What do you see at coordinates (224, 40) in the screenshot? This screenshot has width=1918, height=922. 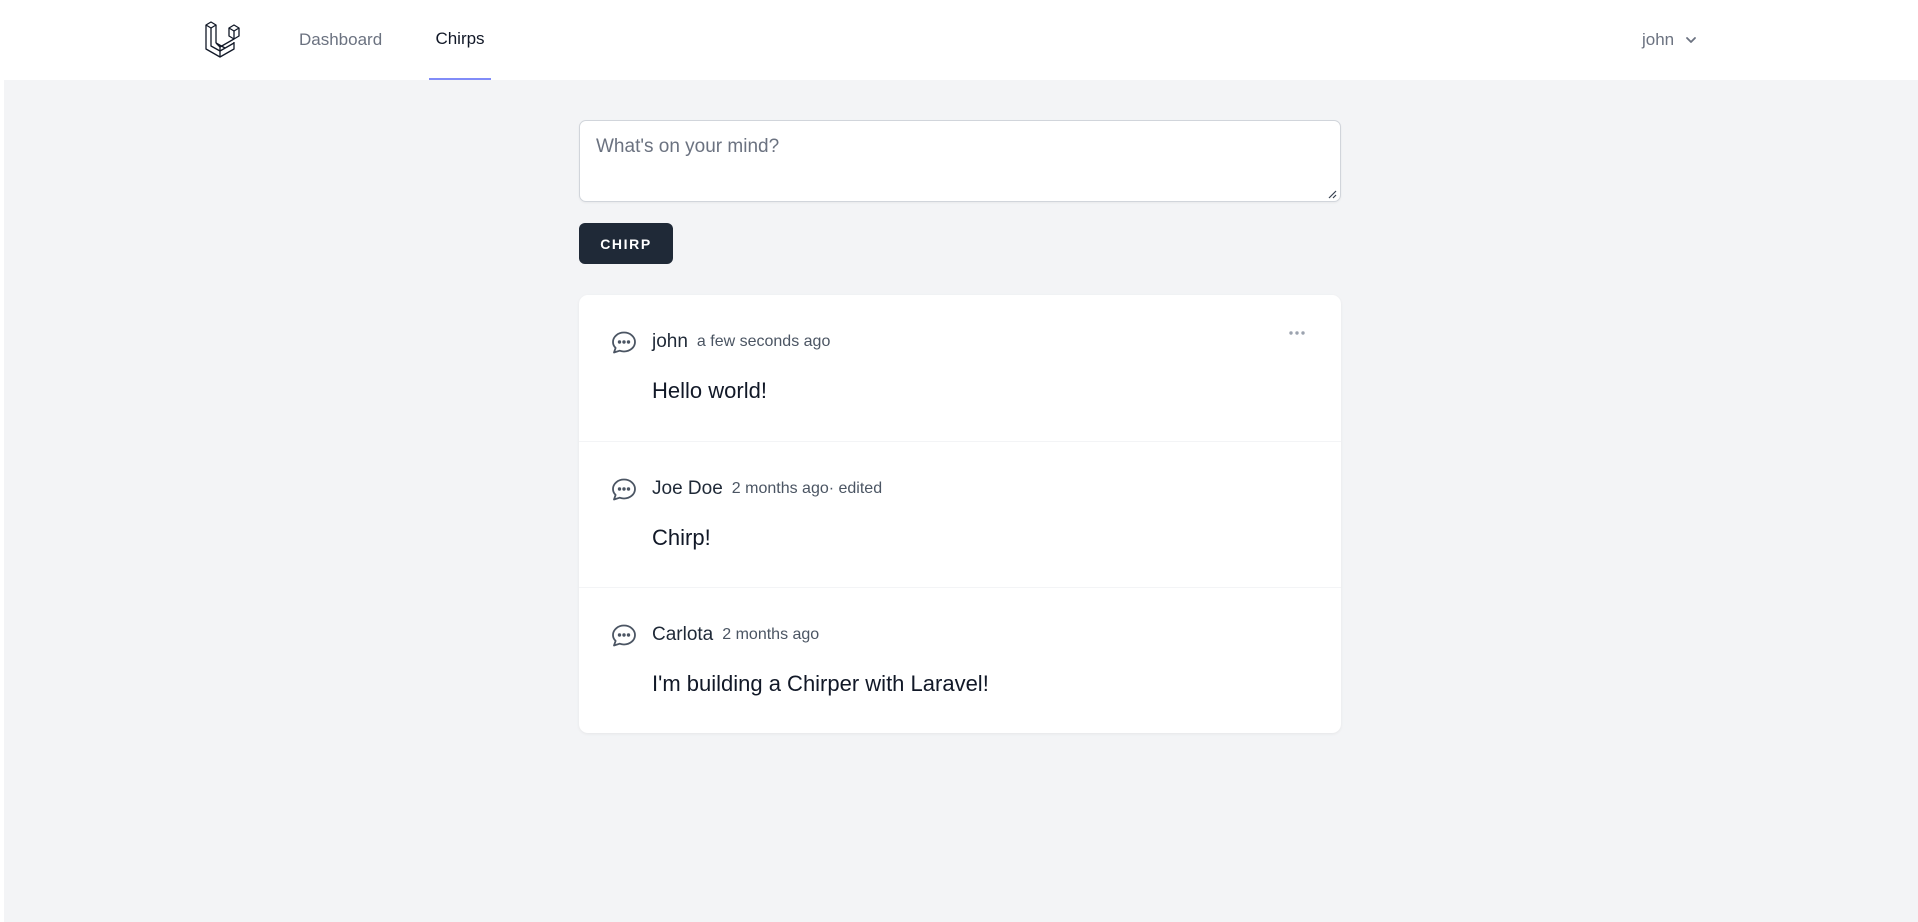 I see `laravel-logo-icon` at bounding box center [224, 40].